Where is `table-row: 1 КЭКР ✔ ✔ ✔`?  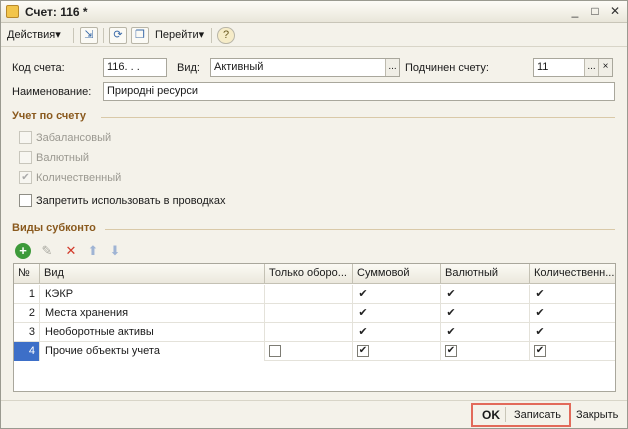
table-row: 1 КЭКР ✔ ✔ ✔ is located at coordinates (314, 294).